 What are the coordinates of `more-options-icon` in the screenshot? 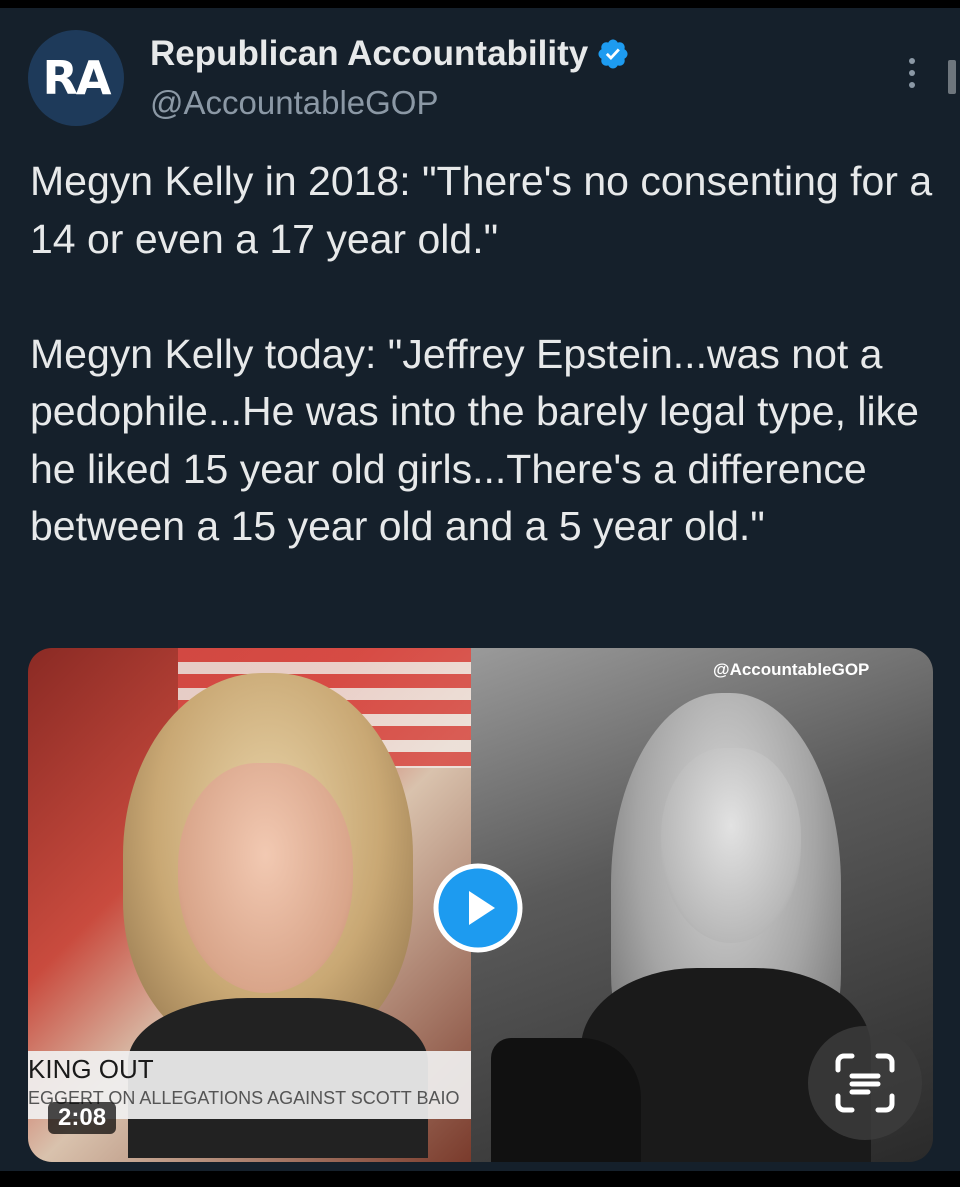 It's located at (912, 78).